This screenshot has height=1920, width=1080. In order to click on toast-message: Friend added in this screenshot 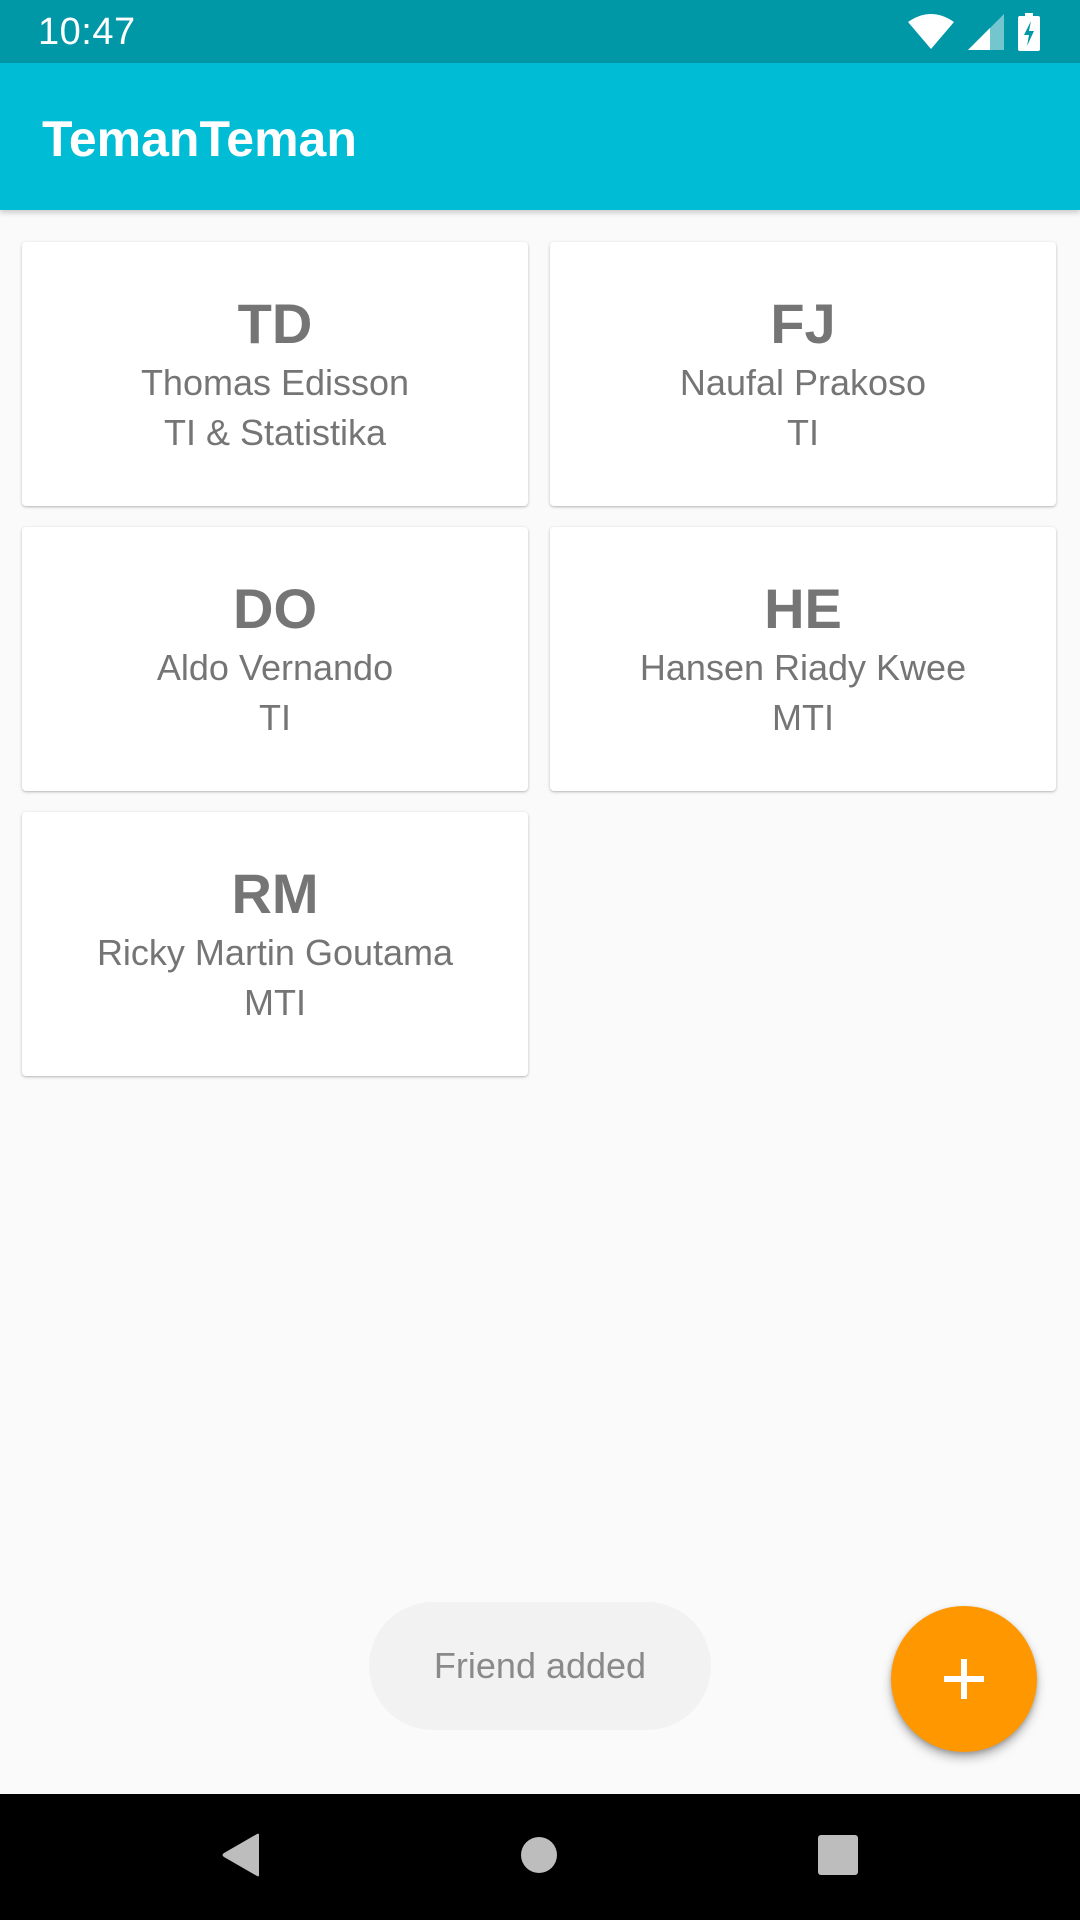, I will do `click(540, 1666)`.